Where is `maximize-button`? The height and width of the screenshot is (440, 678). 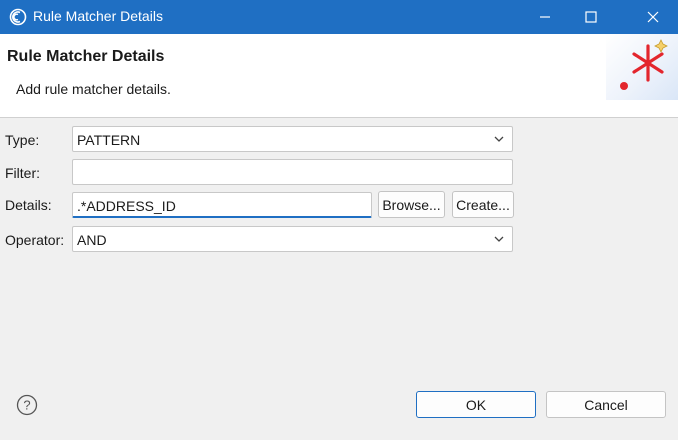 maximize-button is located at coordinates (591, 17).